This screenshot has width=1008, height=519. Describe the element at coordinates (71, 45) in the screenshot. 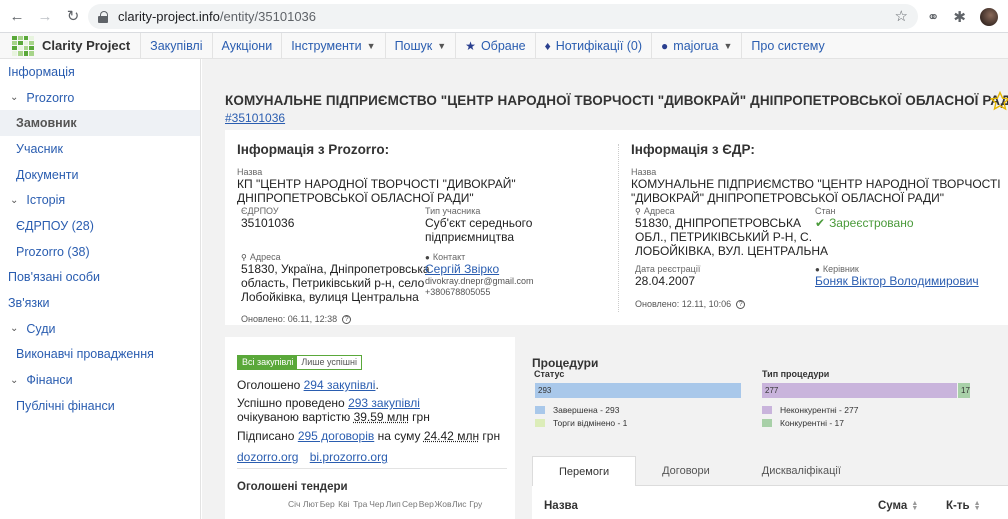

I see `brand-logo: Clarity Project` at that location.